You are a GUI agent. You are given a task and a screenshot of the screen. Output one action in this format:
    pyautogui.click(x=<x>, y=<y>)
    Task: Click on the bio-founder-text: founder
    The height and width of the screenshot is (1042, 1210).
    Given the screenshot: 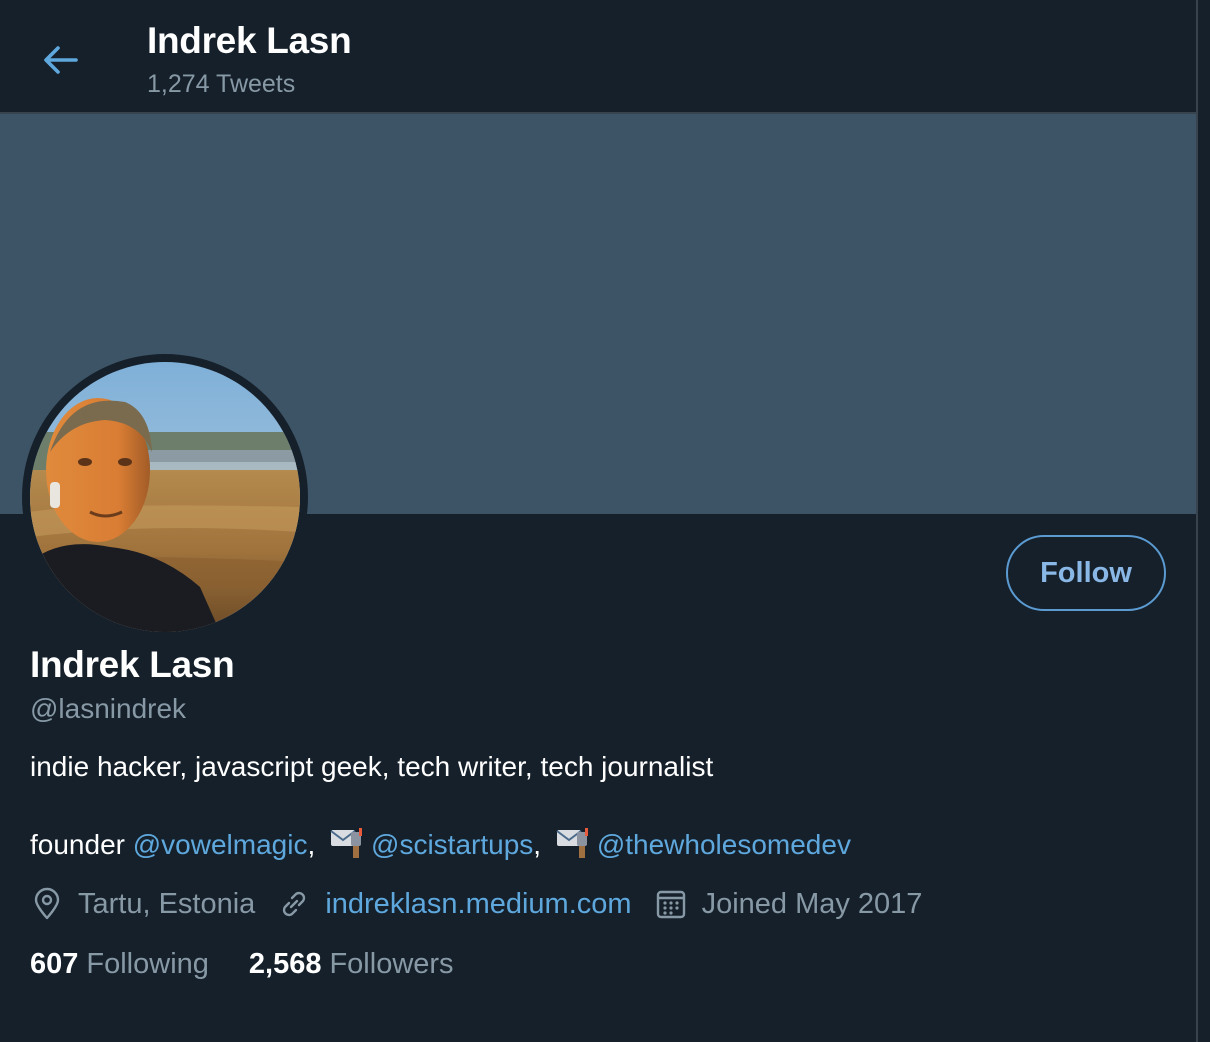 What is the action you would take?
    pyautogui.click(x=77, y=844)
    